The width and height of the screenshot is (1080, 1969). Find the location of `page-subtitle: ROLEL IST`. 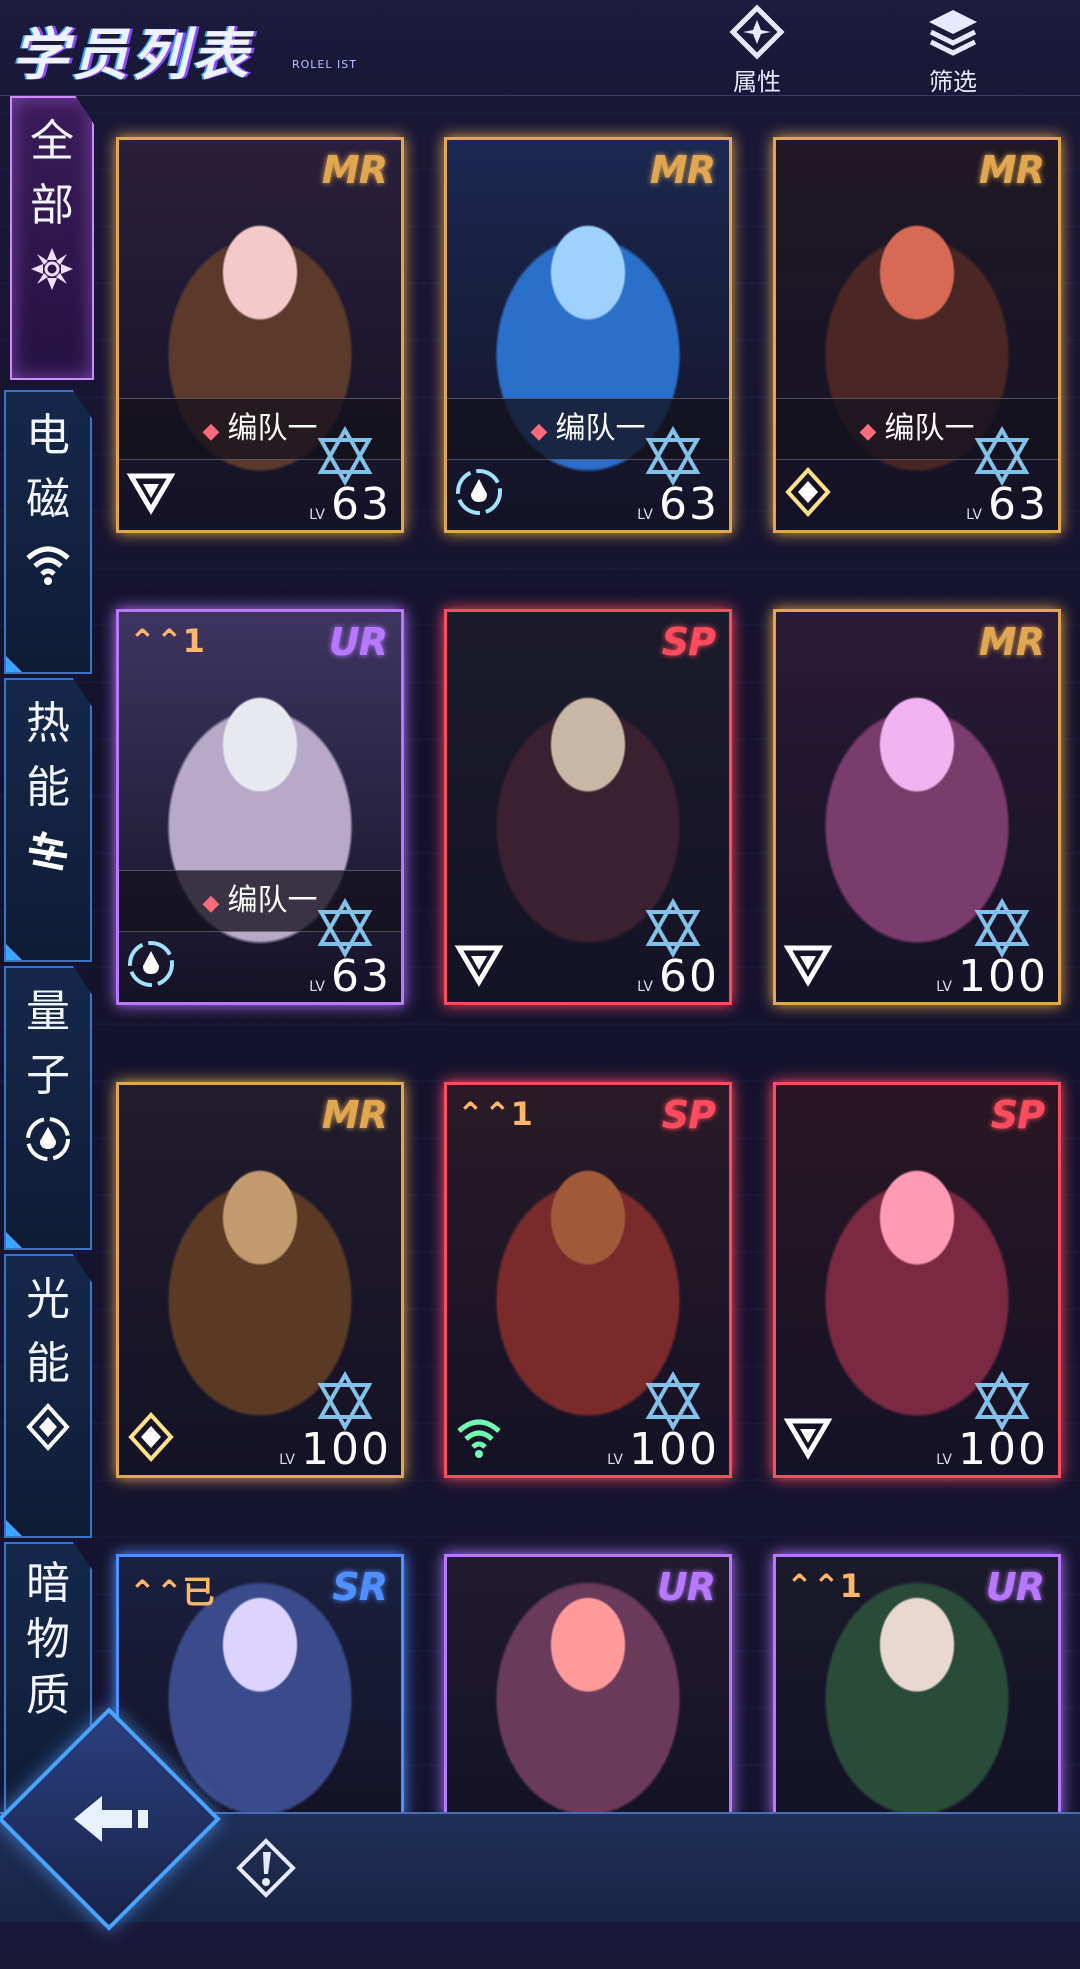

page-subtitle: ROLEL IST is located at coordinates (324, 64).